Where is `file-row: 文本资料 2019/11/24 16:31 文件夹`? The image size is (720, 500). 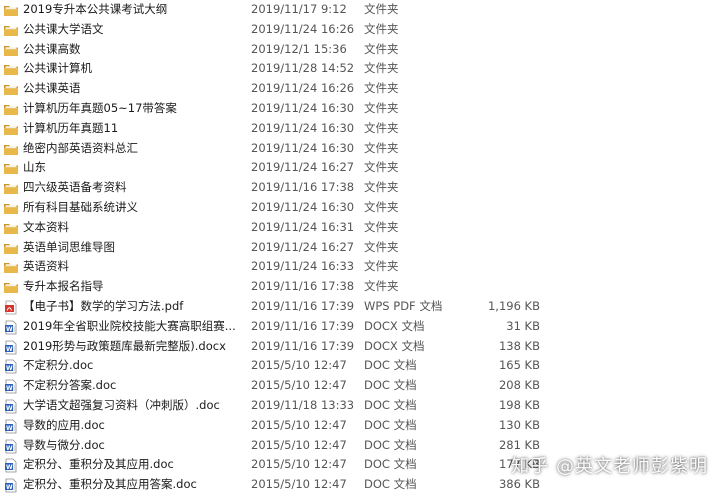
file-row: 文本资料 2019/11/24 16:31 文件夹 is located at coordinates (360, 228).